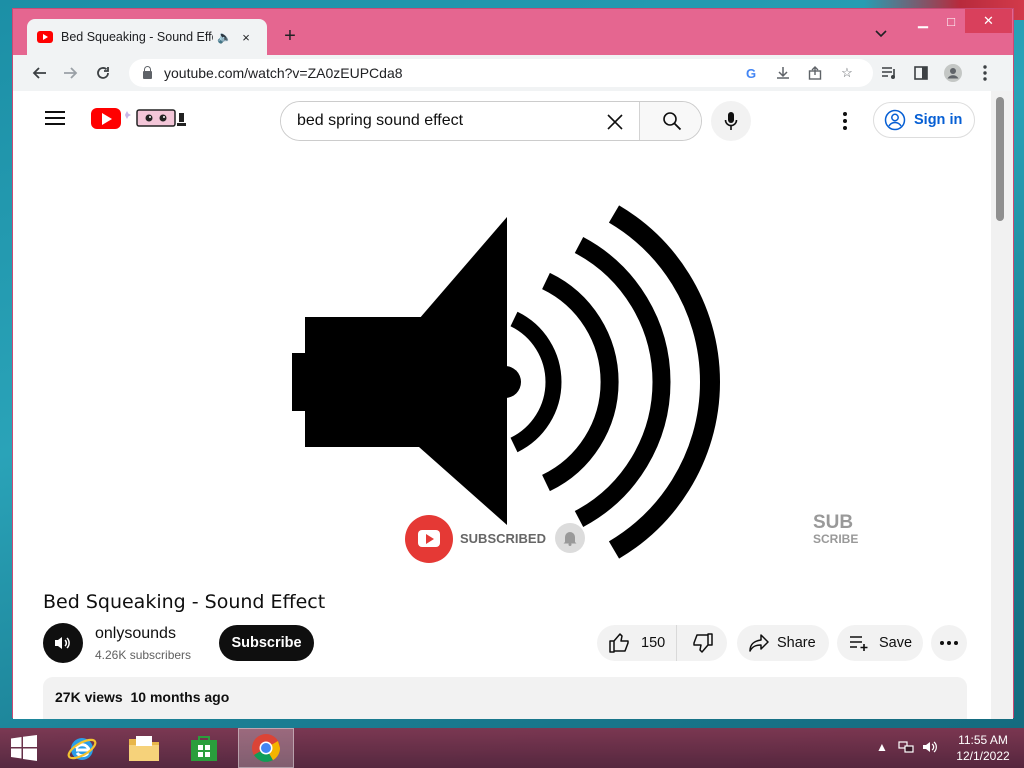 This screenshot has height=768, width=1024. I want to click on system-clock: 11:55 AM 12/1/2022, so click(983, 748).